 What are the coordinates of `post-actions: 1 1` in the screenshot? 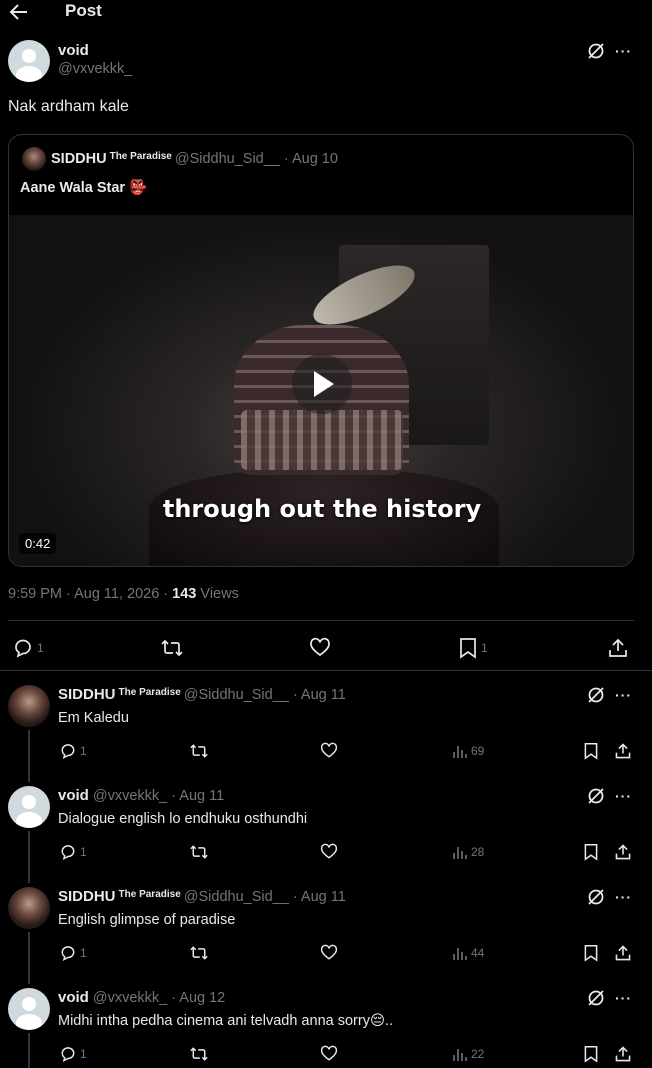 It's located at (326, 648).